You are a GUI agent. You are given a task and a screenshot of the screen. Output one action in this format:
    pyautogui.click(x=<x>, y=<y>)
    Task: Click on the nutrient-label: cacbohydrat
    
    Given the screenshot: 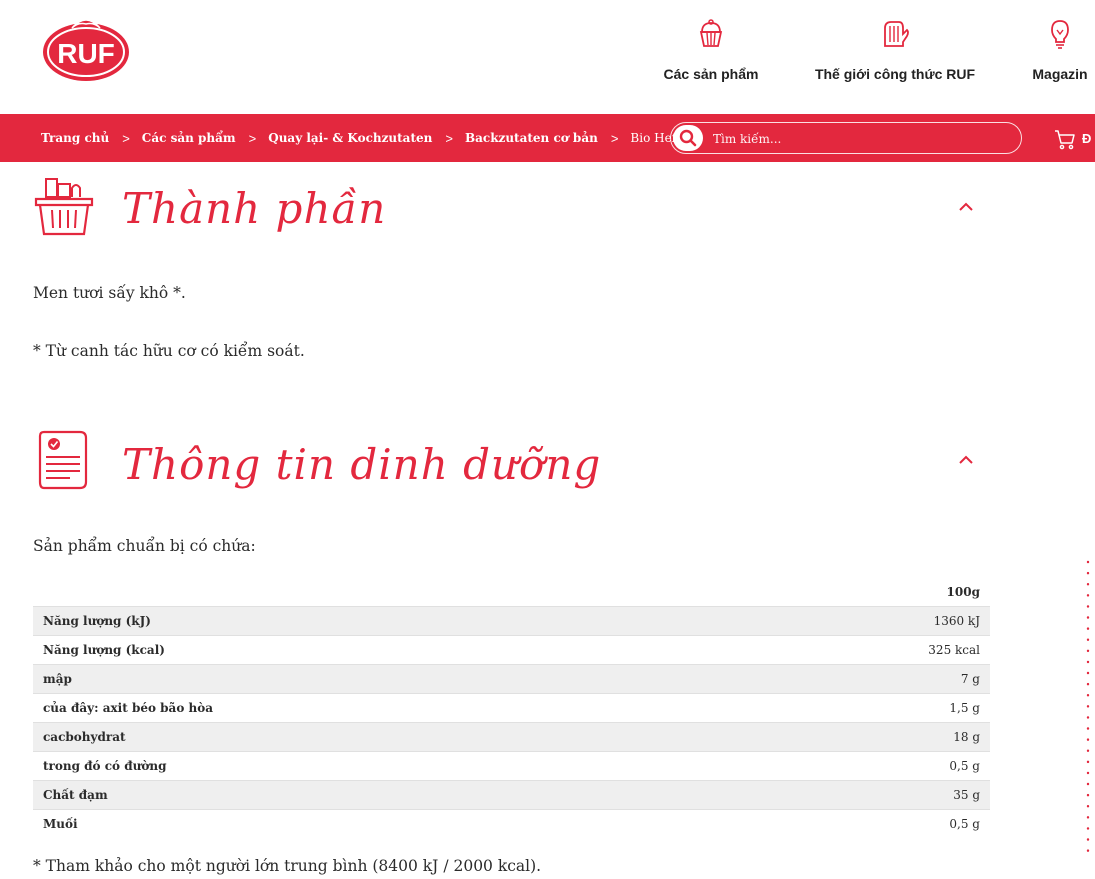 What is the action you would take?
    pyautogui.click(x=84, y=737)
    